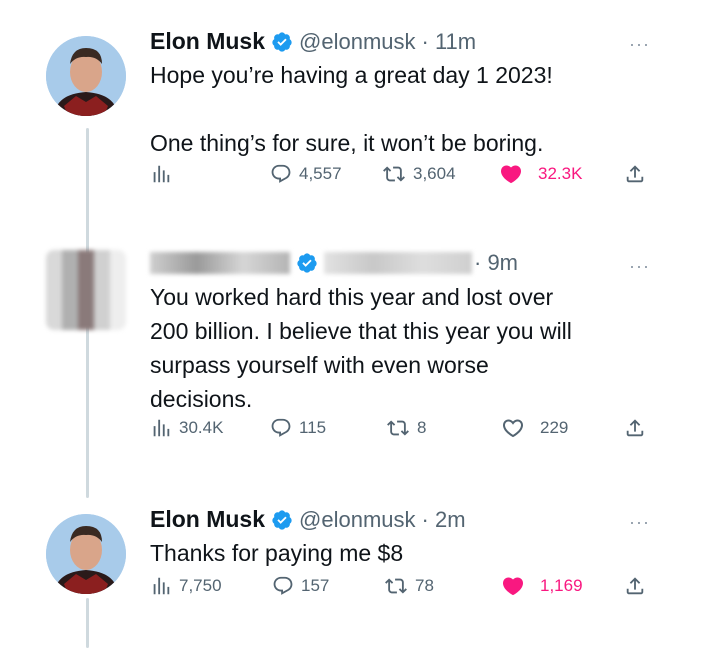 This screenshot has width=706, height=658. I want to click on reply-count: 4,557, so click(320, 173).